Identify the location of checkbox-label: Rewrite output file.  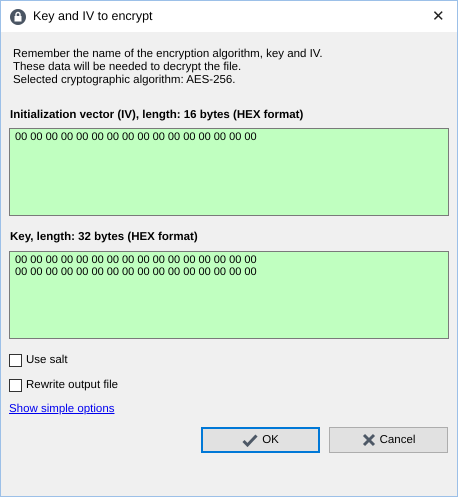
(72, 385).